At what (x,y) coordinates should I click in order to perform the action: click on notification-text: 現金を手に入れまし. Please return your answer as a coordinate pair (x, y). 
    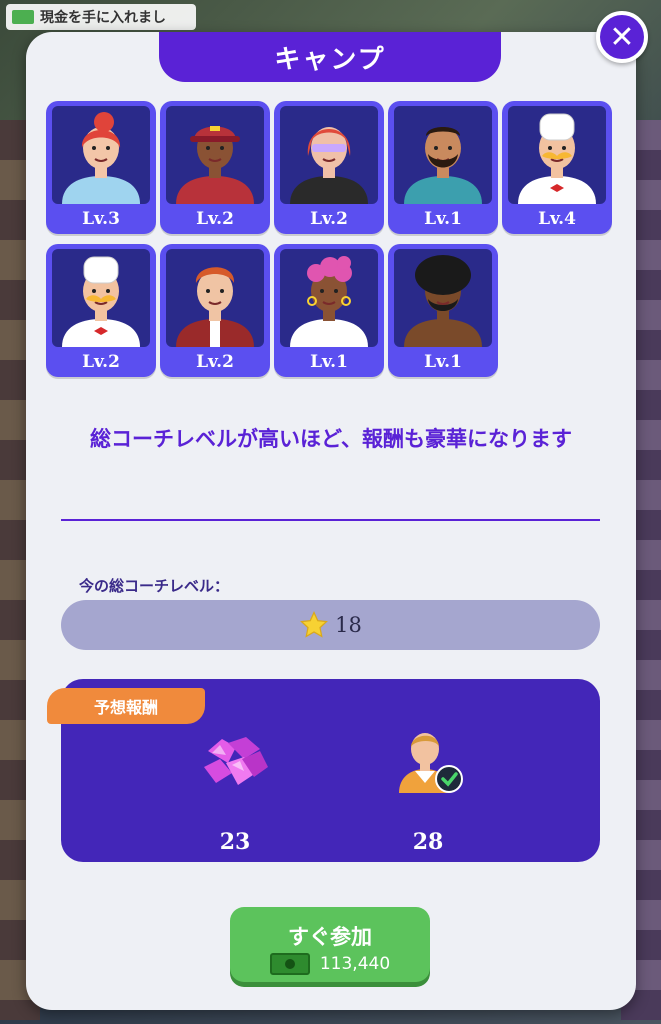
    Looking at the image, I should click on (103, 18).